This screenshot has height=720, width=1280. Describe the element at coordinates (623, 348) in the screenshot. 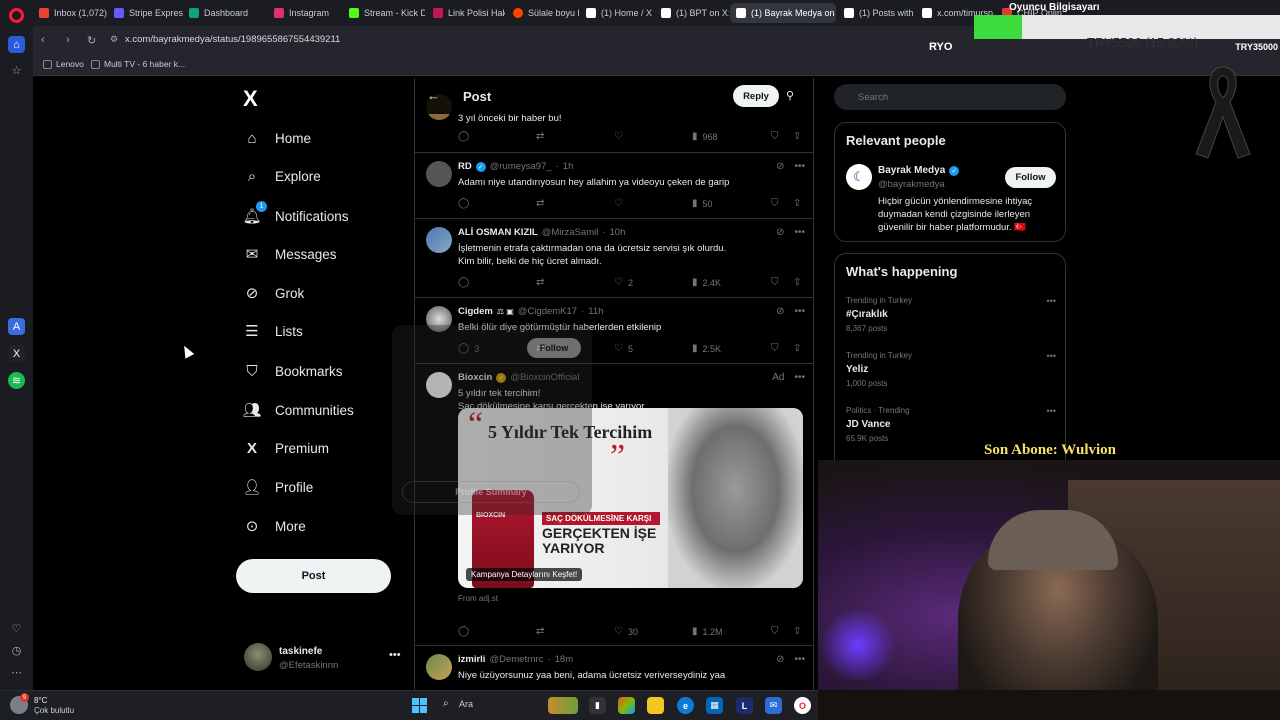

I see `like-action: ♡ 5` at that location.